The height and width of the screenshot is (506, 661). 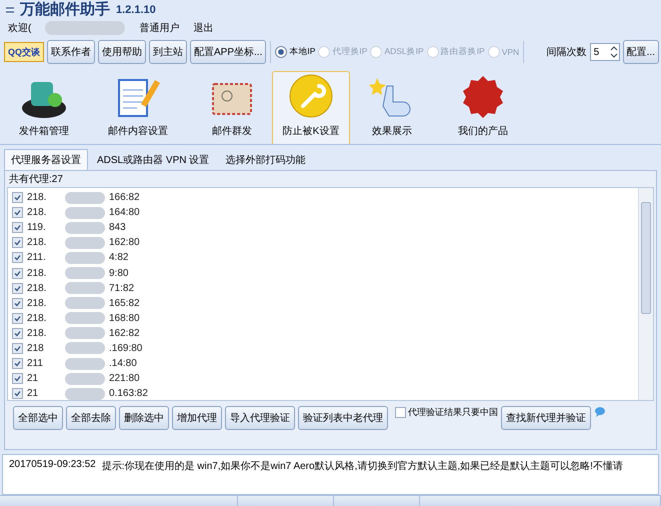 What do you see at coordinates (124, 198) in the screenshot?
I see `proxy-address-end: 166:82` at bounding box center [124, 198].